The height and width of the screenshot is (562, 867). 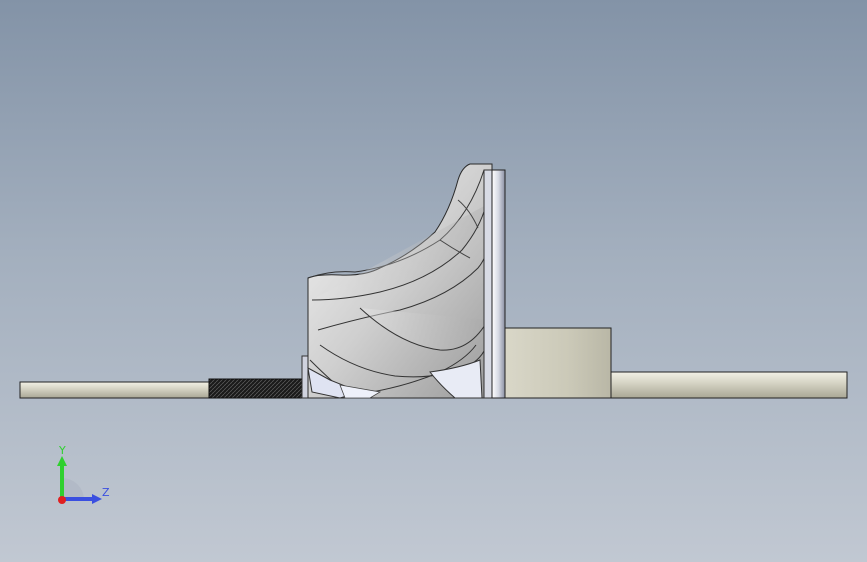 I want to click on impeller, so click(x=400, y=281).